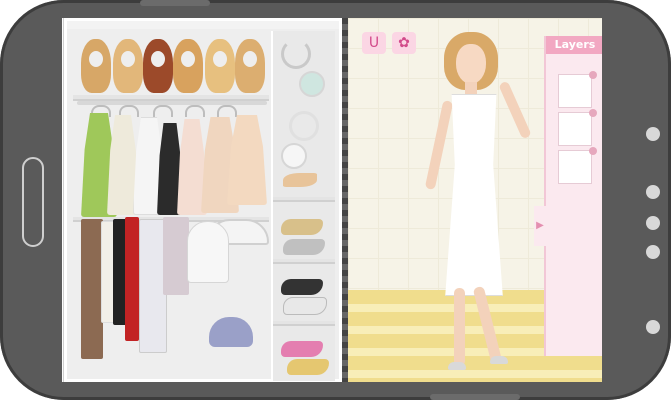  Describe the element at coordinates (487, 325) in the screenshot. I see `model-right-leg` at that location.